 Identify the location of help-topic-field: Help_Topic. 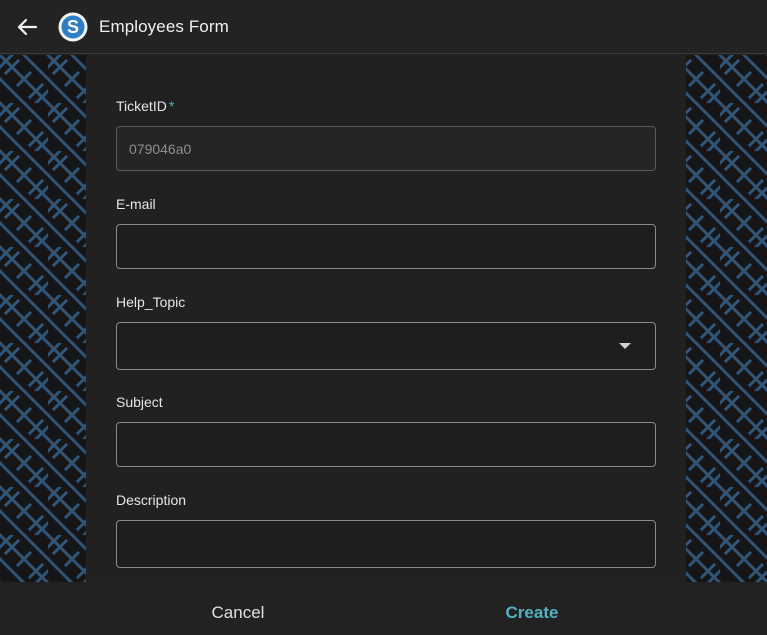
(386, 331).